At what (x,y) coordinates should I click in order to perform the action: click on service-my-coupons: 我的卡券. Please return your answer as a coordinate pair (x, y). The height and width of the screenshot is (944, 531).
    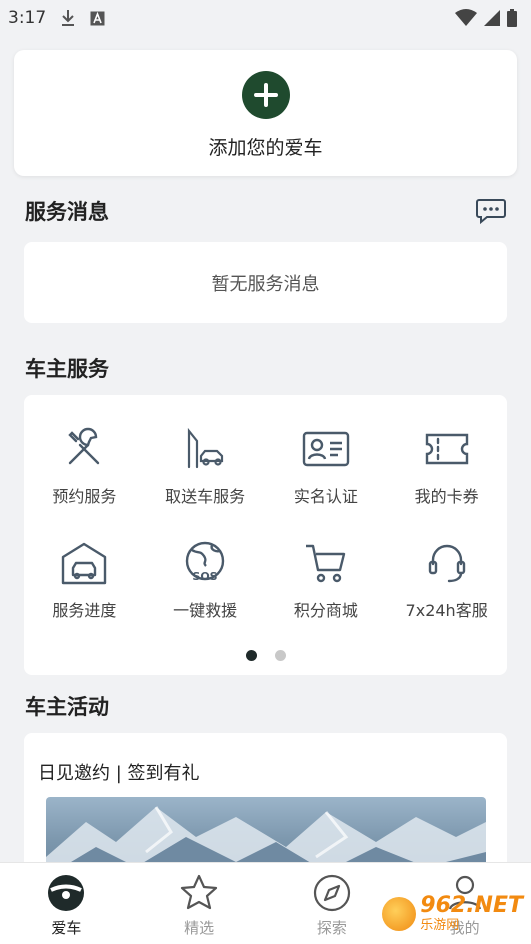
    Looking at the image, I should click on (446, 466).